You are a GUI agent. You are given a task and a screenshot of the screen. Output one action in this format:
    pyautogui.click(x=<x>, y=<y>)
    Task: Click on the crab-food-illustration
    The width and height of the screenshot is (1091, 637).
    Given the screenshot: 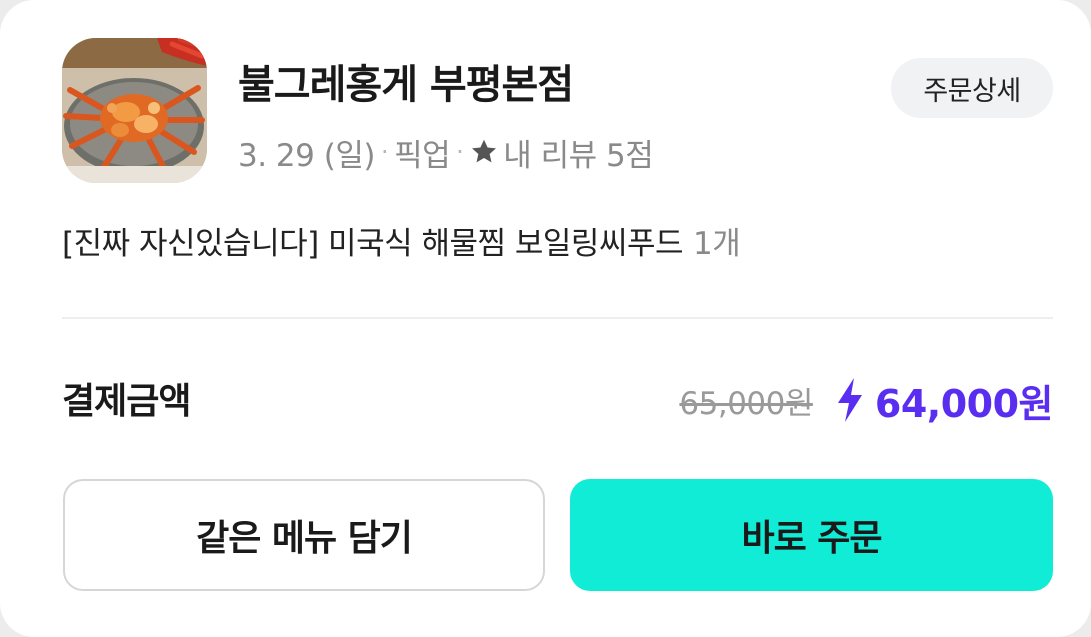 What is the action you would take?
    pyautogui.click(x=134, y=110)
    